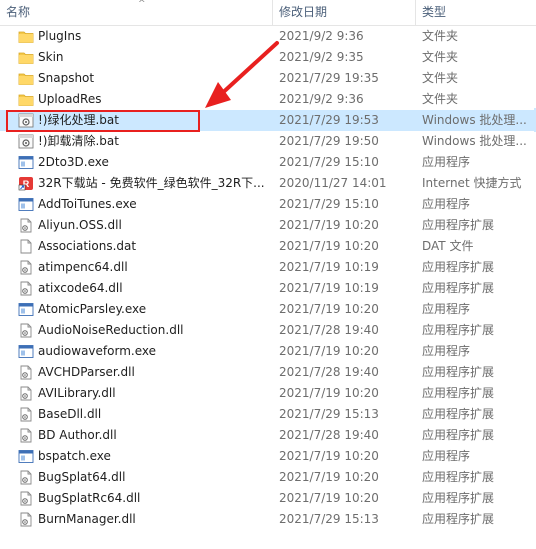 The image size is (536, 549). Describe the element at coordinates (268, 246) in the screenshot. I see `file-row: Associations.dat 2021/7/19 10:20 DAT 文件` at that location.